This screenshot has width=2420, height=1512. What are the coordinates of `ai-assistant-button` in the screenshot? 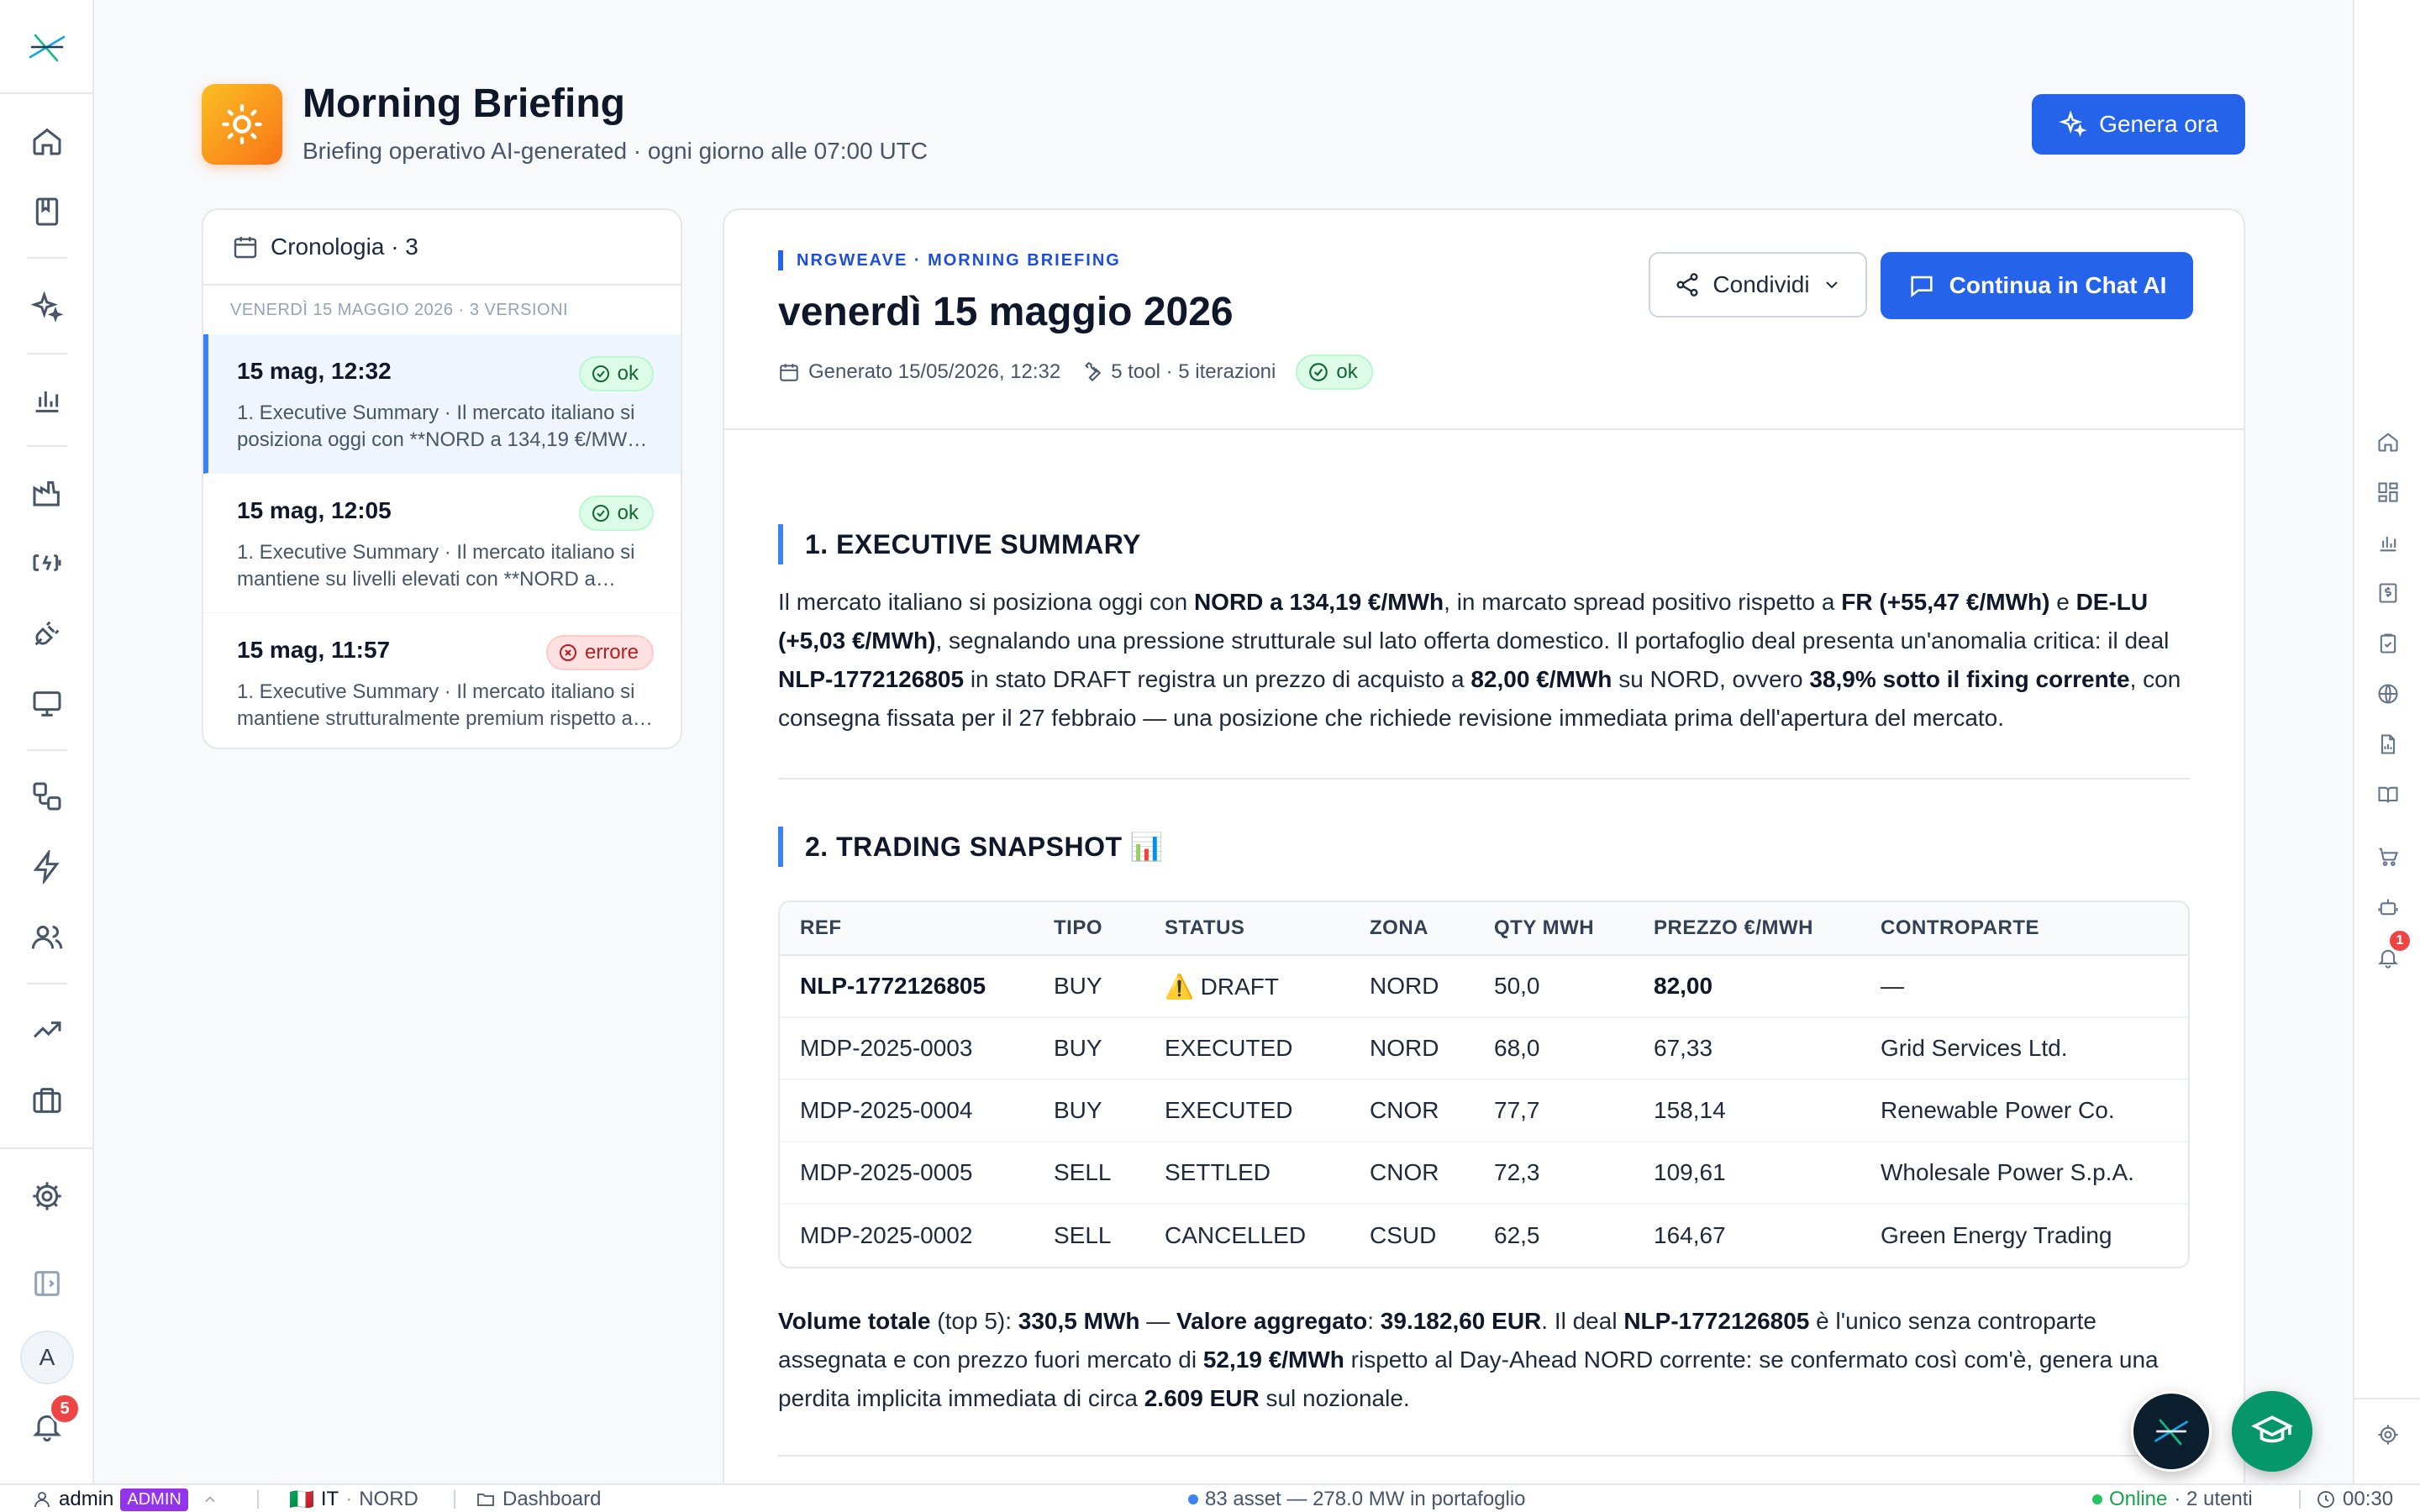 It's located at (2171, 1431).